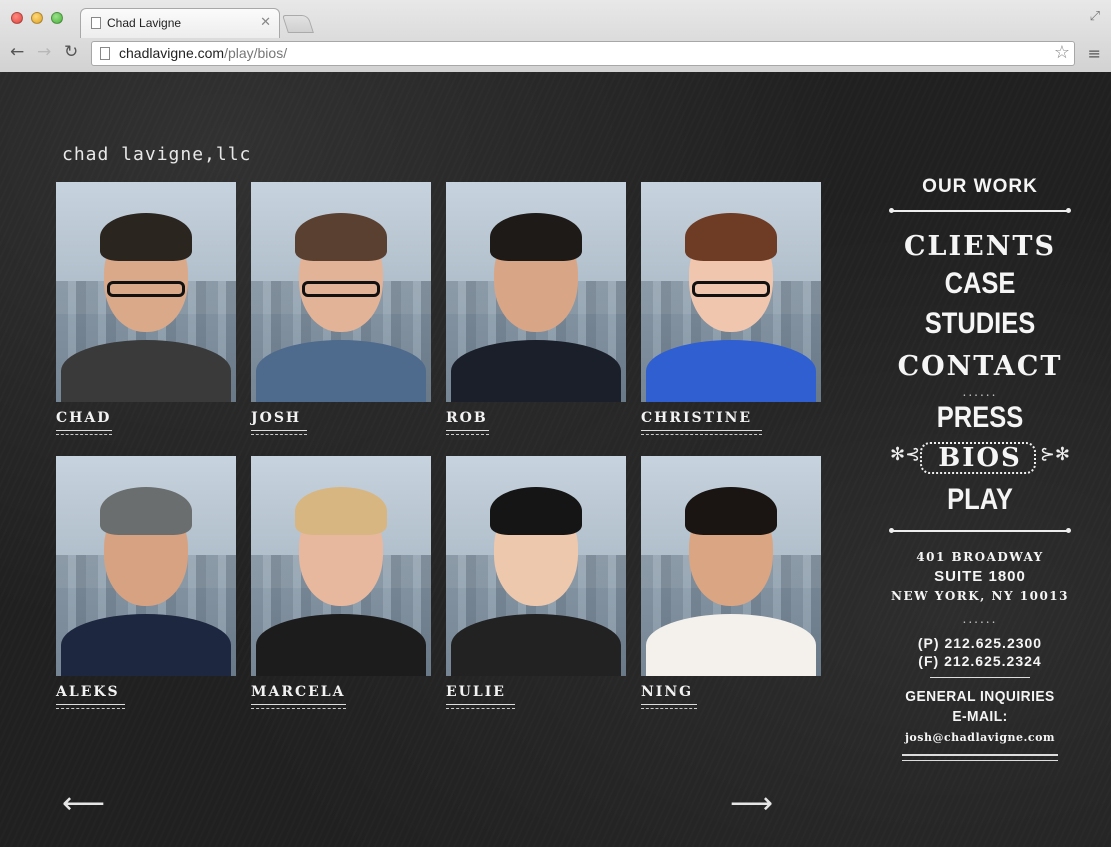 The width and height of the screenshot is (1111, 847). I want to click on bio-name: NING, so click(731, 692).